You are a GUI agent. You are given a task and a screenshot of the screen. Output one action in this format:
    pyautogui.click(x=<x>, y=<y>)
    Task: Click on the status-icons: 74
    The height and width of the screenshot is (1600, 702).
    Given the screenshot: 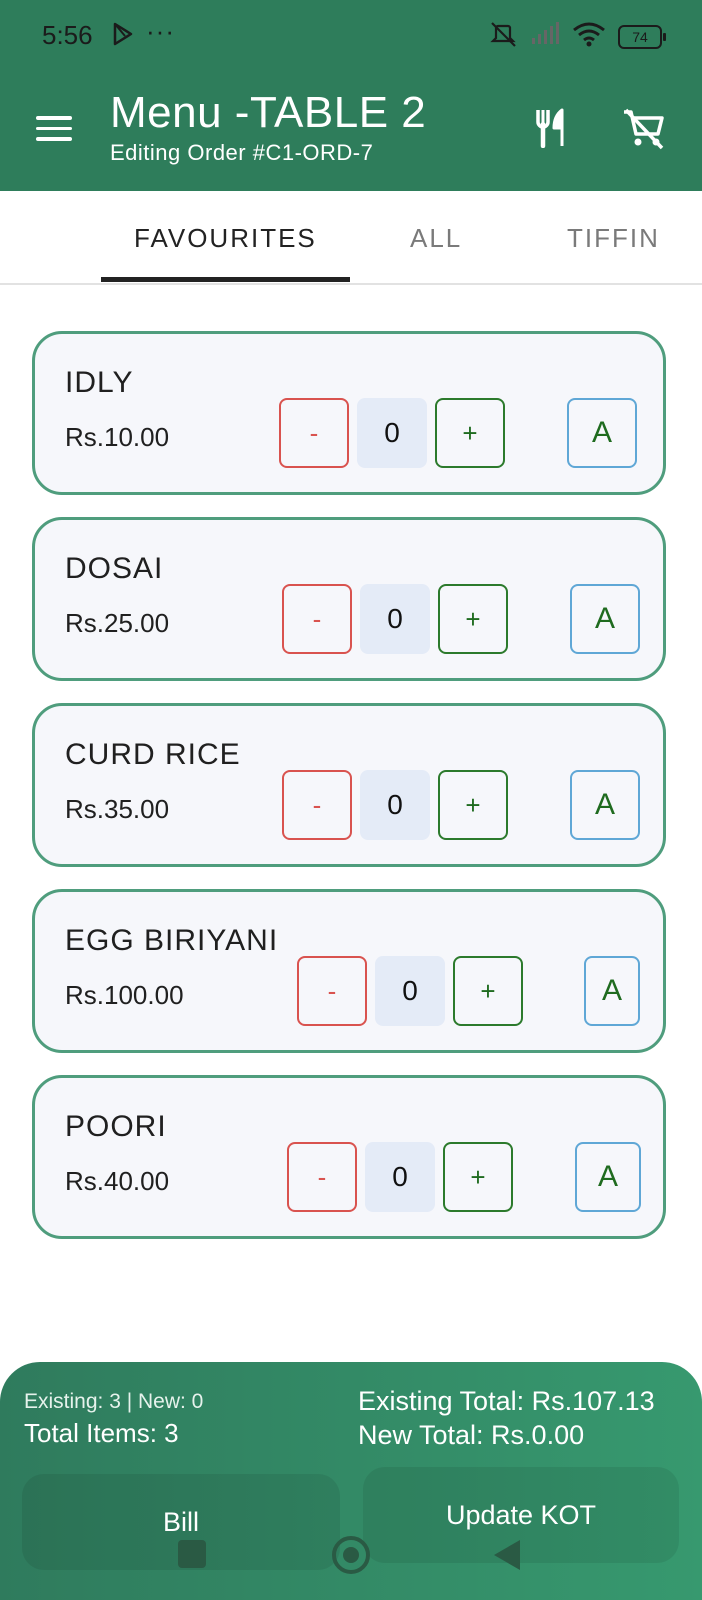 What is the action you would take?
    pyautogui.click(x=577, y=36)
    